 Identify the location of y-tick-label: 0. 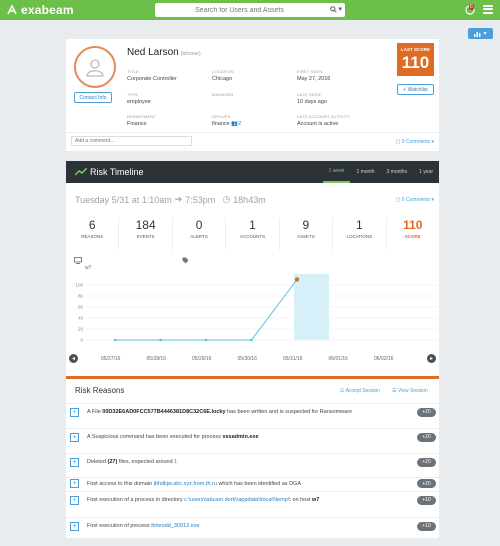
(81, 340).